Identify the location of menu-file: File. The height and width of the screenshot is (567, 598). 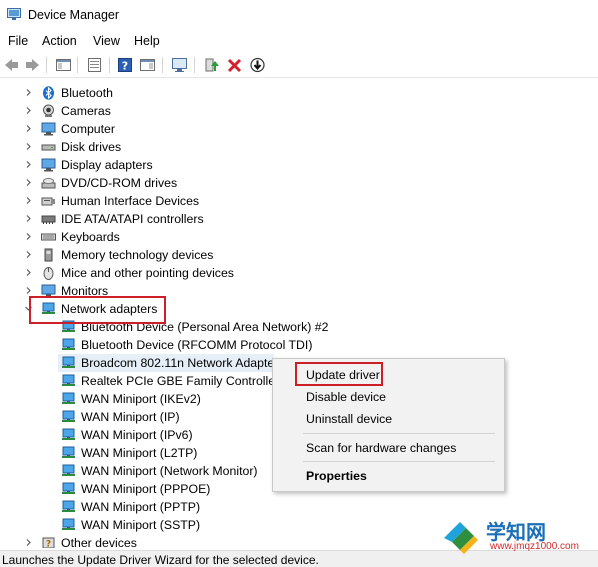
(18, 41).